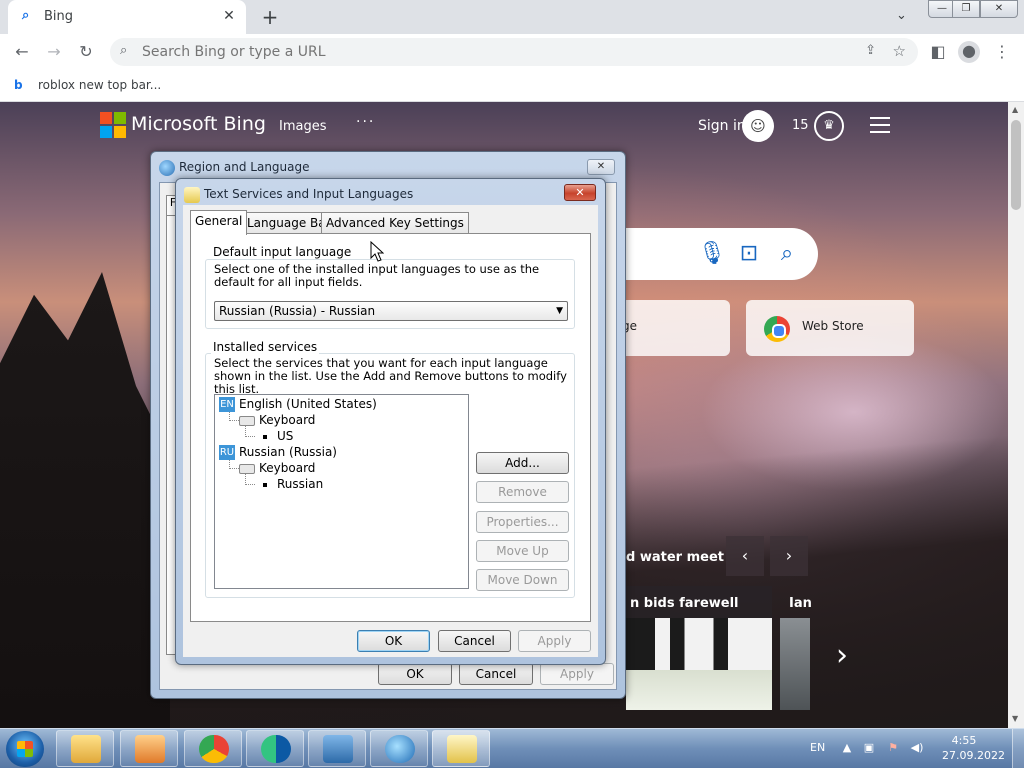 This screenshot has height=768, width=1024. I want to click on move-down-button: Move Down, so click(522, 580).